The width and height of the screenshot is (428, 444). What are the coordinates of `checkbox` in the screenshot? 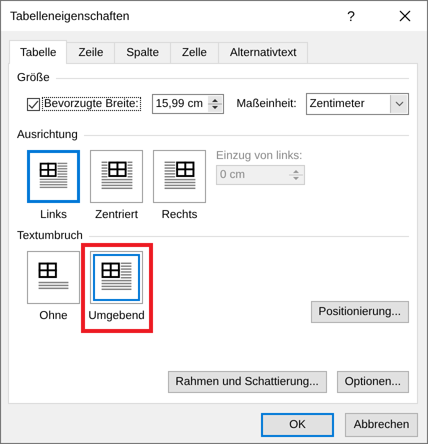 It's located at (33, 104).